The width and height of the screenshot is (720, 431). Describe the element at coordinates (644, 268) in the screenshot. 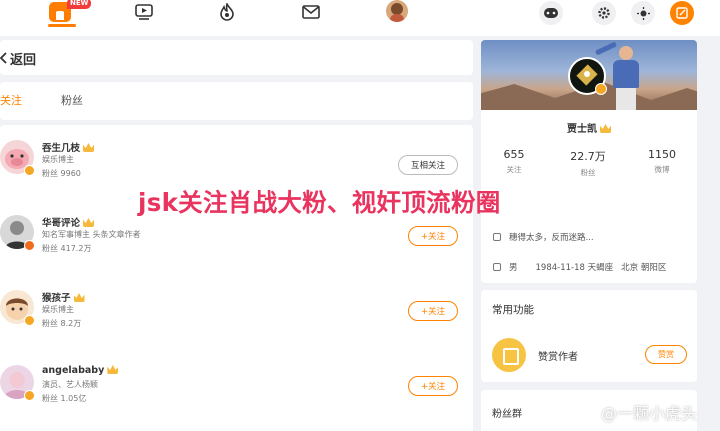

I see `location: 北京 朝阳区` at that location.